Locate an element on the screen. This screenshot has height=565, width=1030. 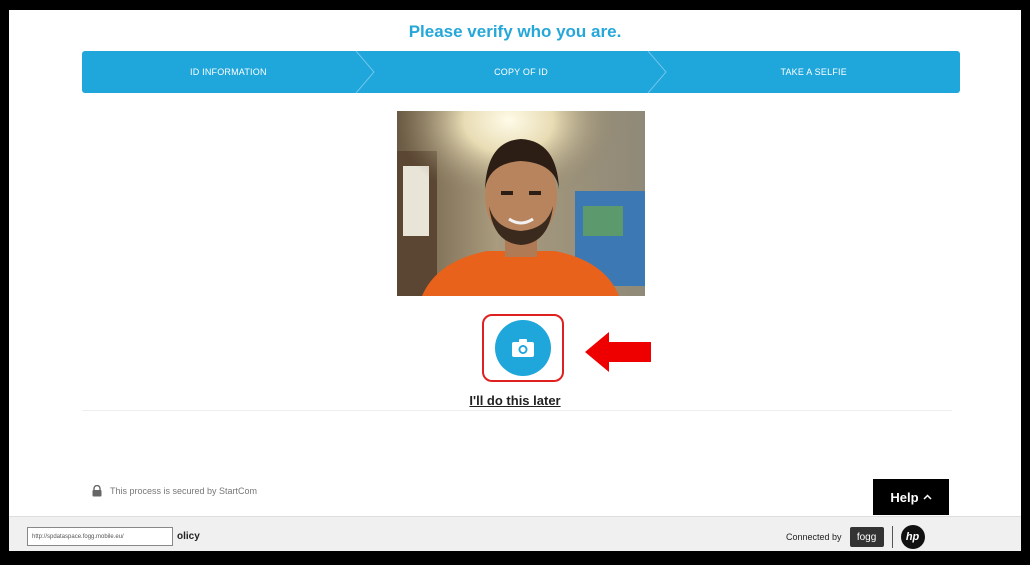
camera-highlight-box is located at coordinates (523, 348).